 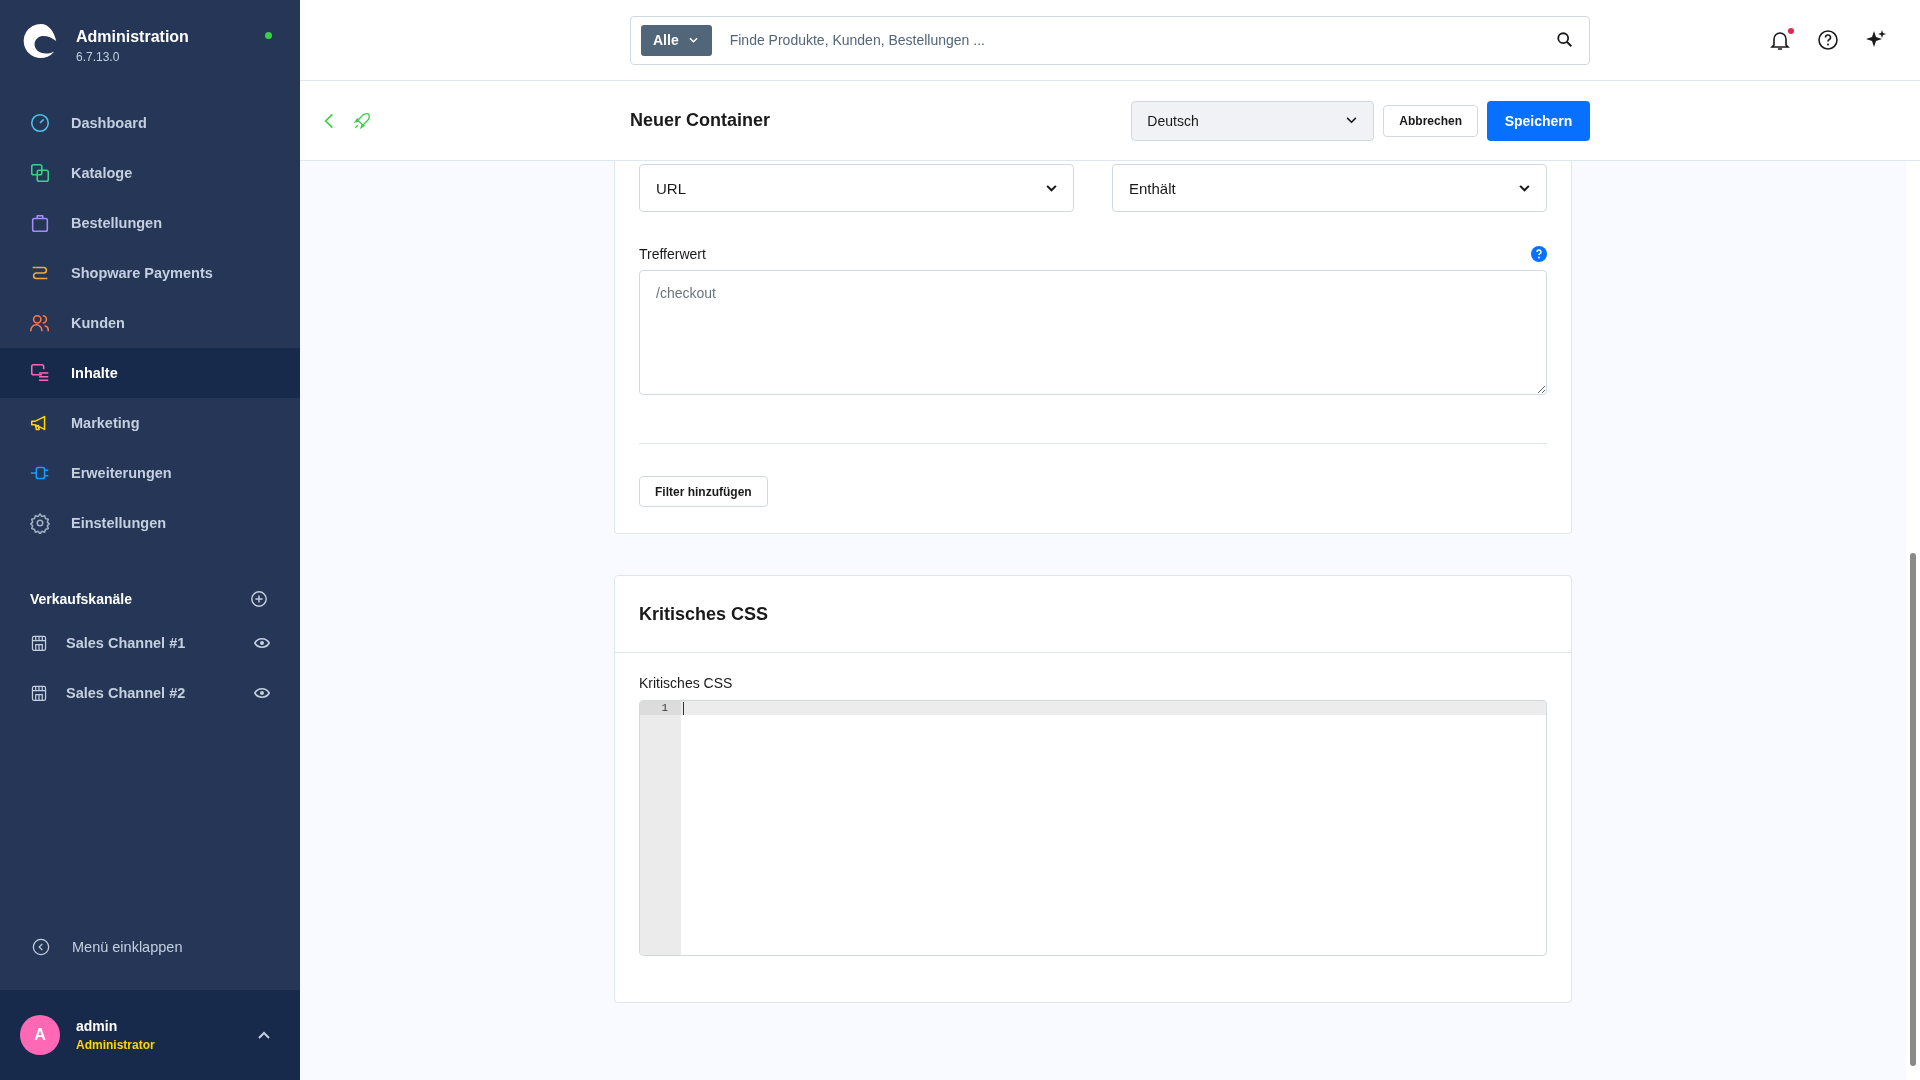 I want to click on nav-item: Shopware Payments, so click(x=150, y=273).